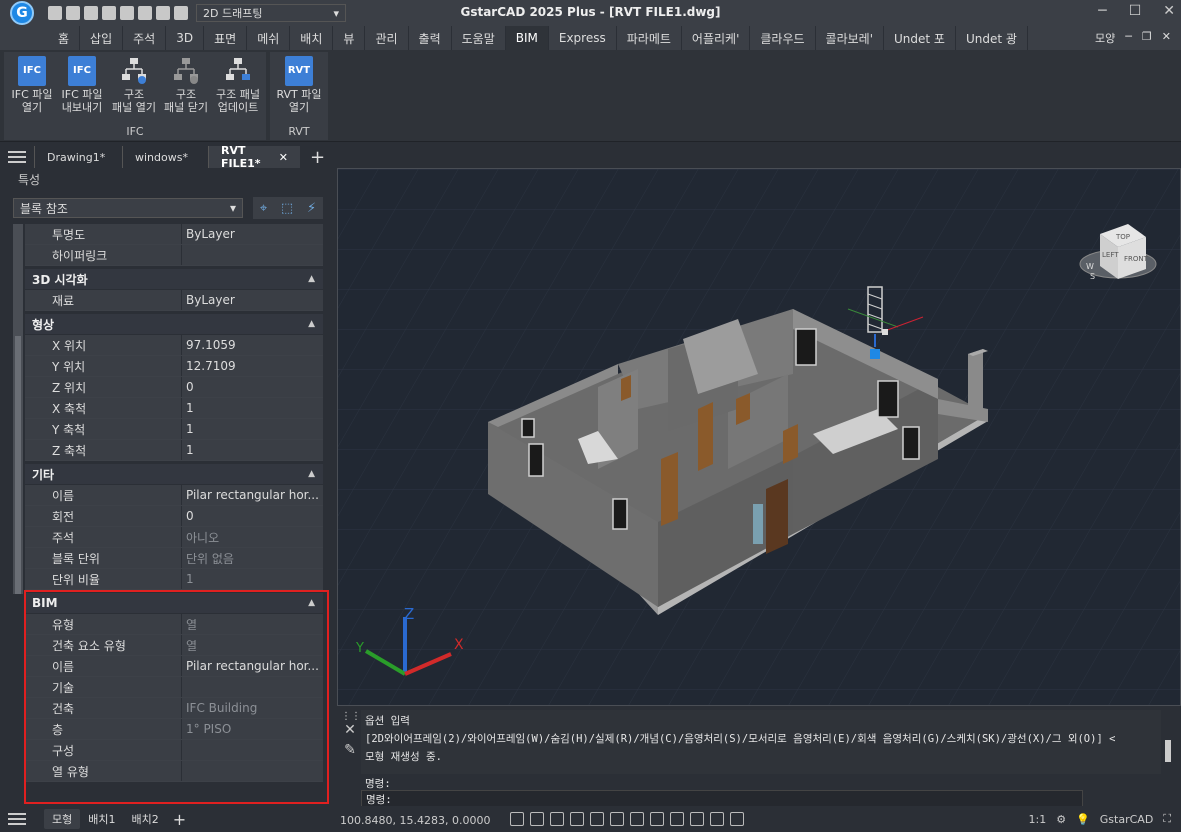  Describe the element at coordinates (174, 366) in the screenshot. I see `property-row: Y 위치 12.7109` at that location.